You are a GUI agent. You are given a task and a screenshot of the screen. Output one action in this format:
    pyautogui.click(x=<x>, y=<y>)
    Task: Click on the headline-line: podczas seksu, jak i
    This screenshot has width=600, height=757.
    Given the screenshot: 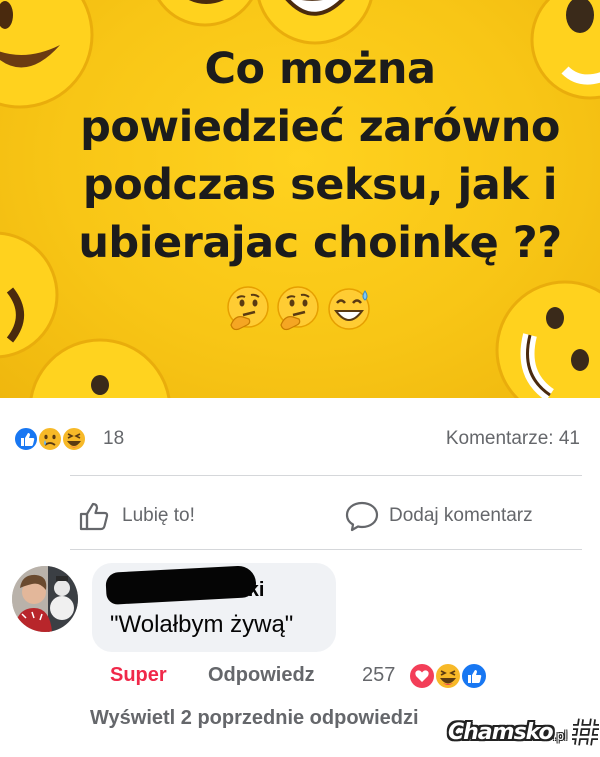 What is the action you would take?
    pyautogui.click(x=320, y=185)
    